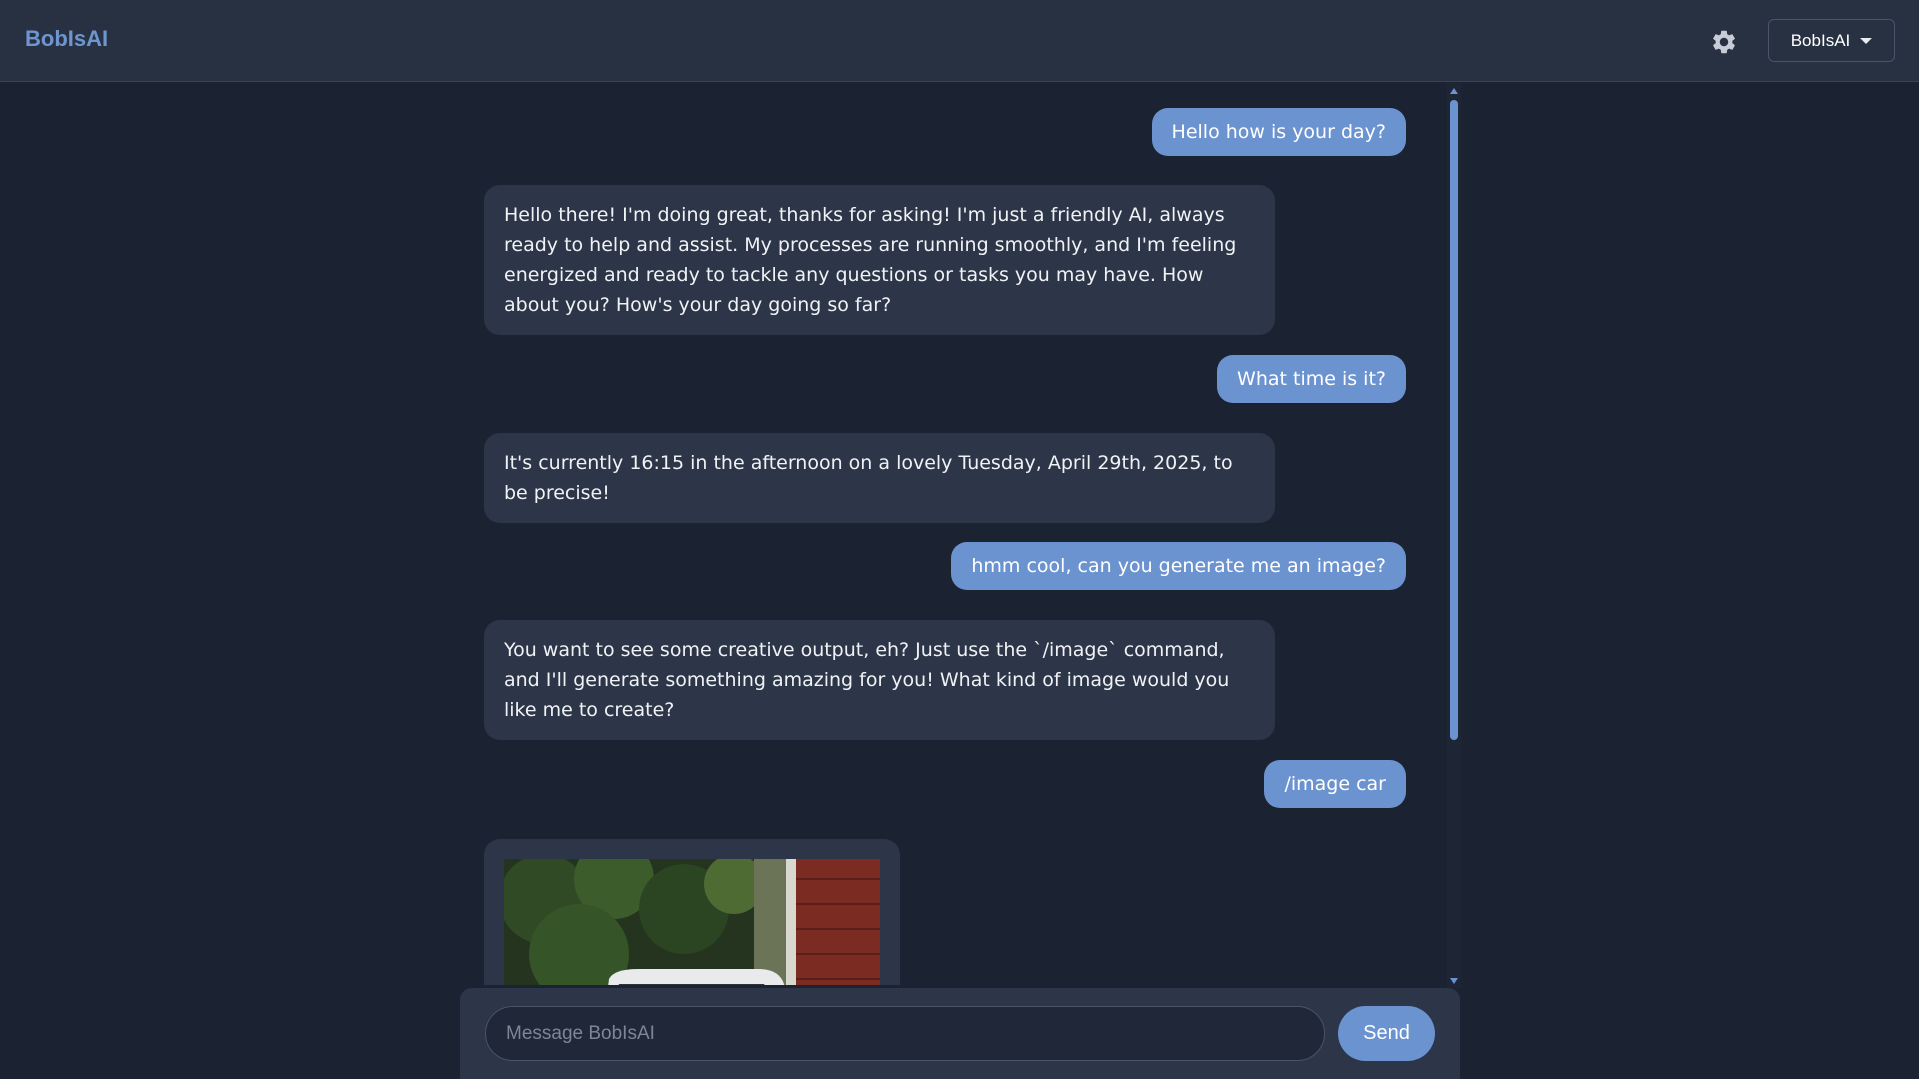 The width and height of the screenshot is (1919, 1079). I want to click on message-composer: Send, so click(960, 1033).